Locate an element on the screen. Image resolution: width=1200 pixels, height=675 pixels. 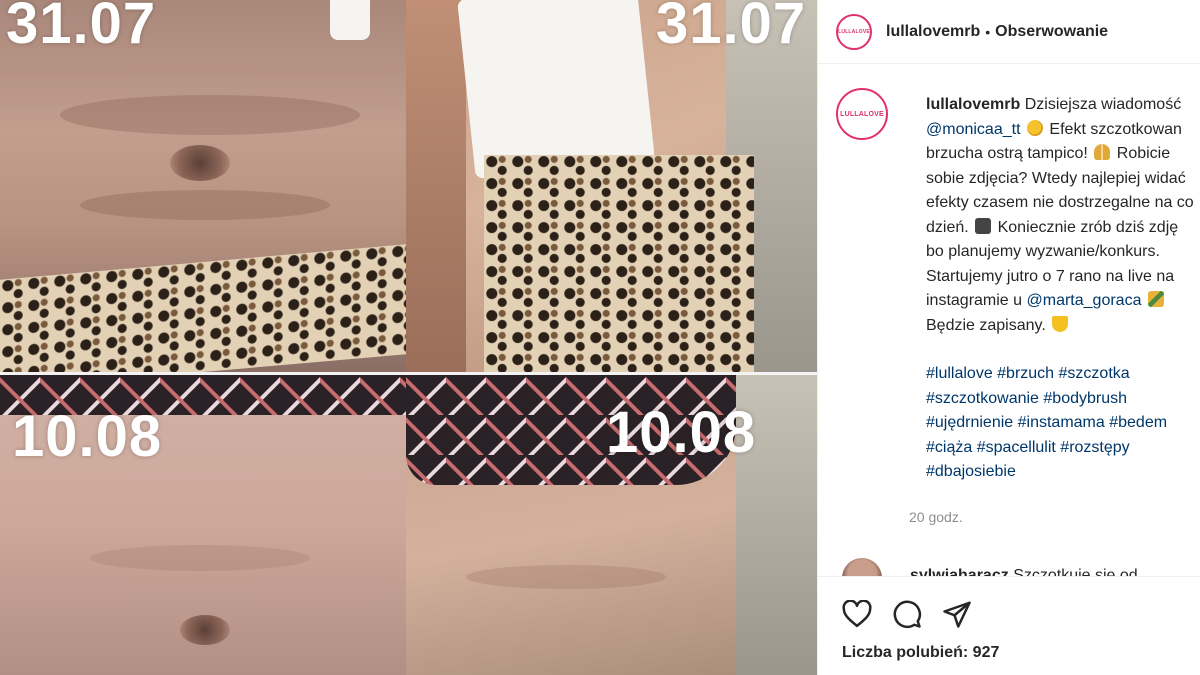
heart-icon is located at coordinates (857, 614).